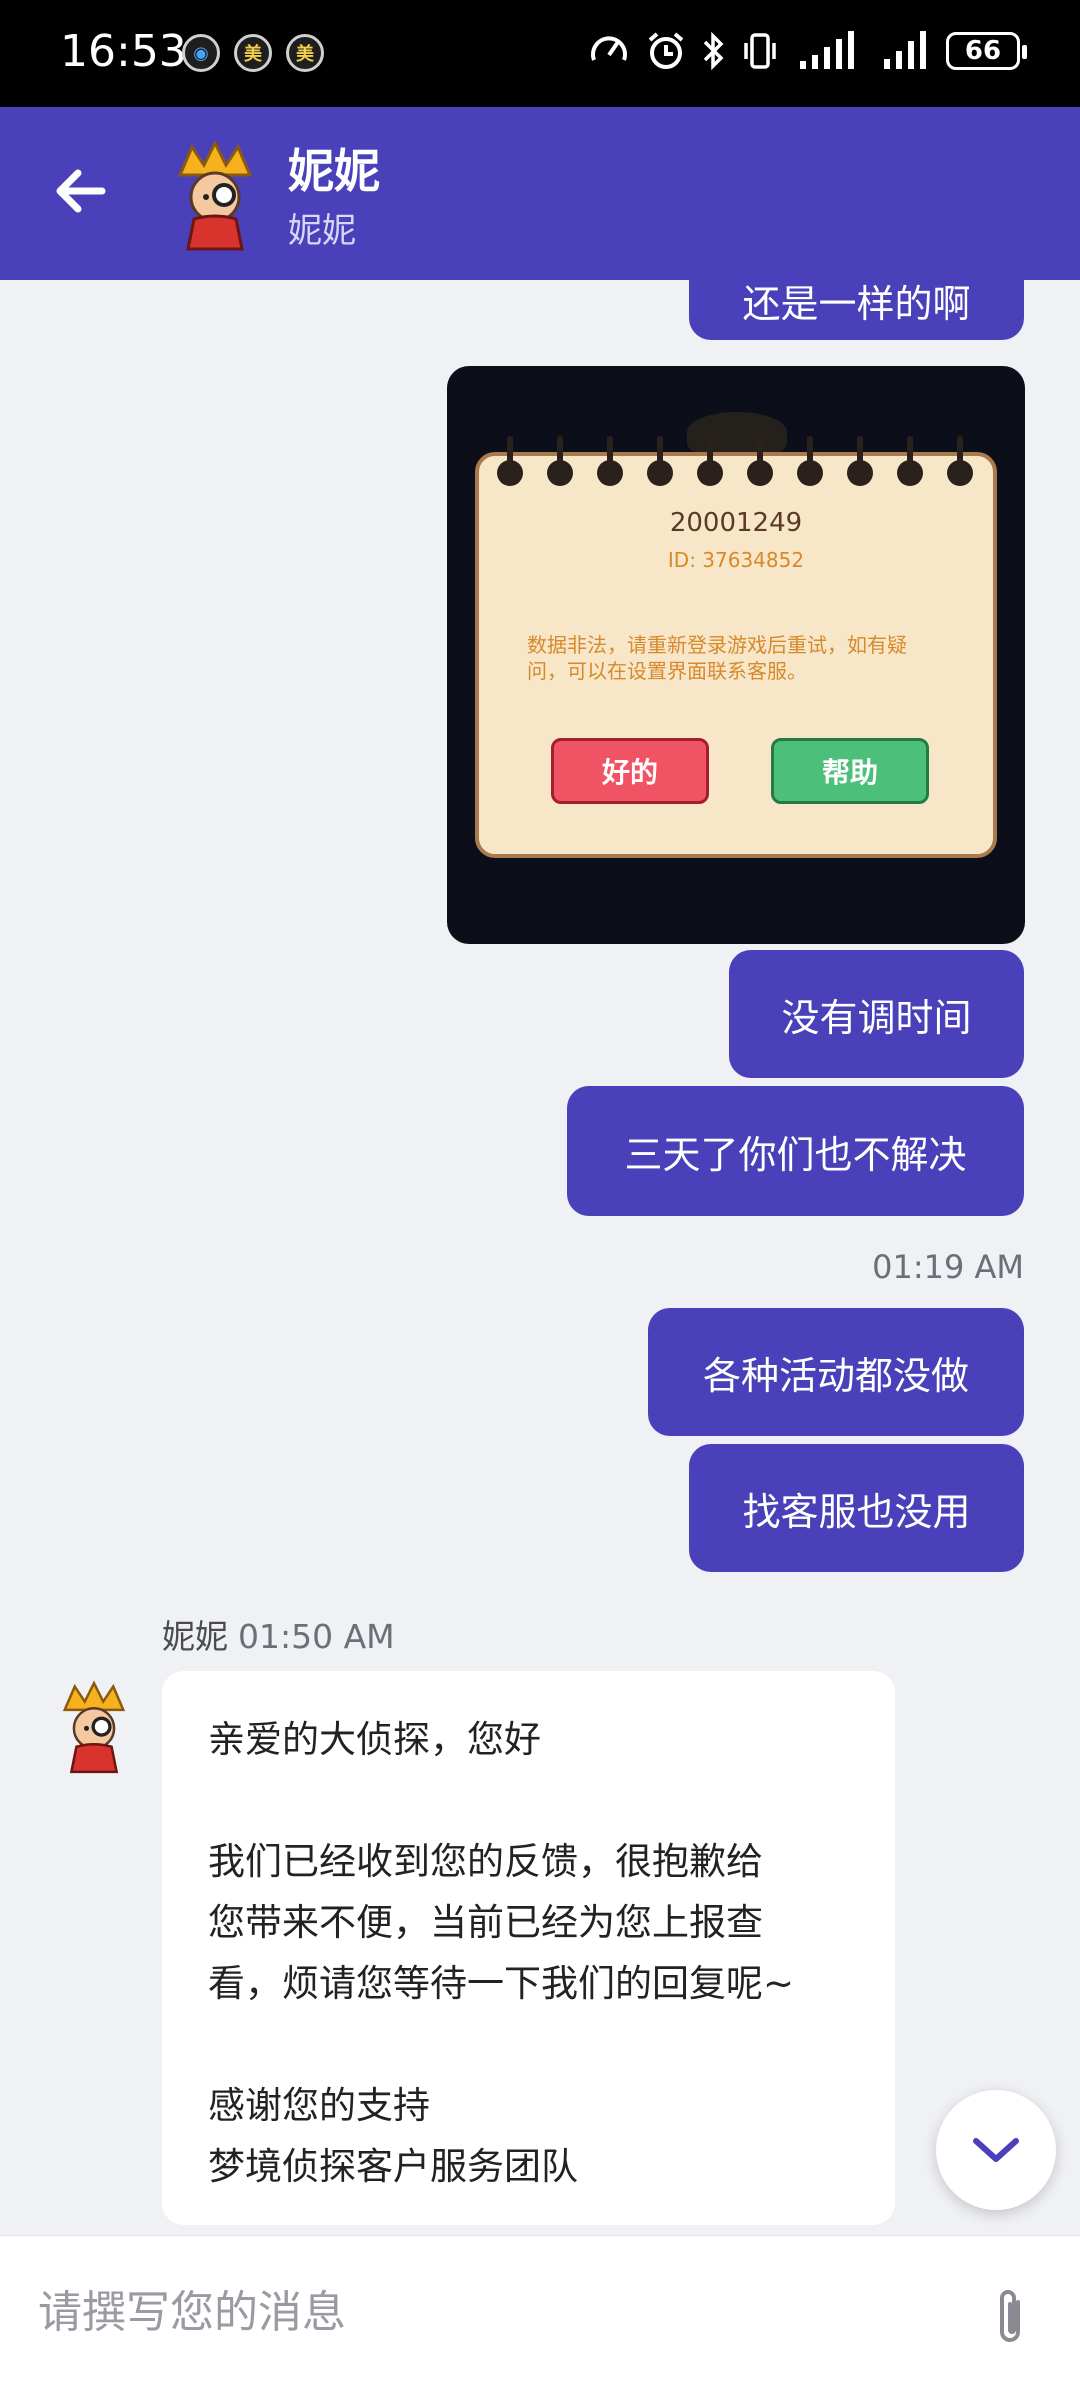  Describe the element at coordinates (540, 53) in the screenshot. I see `status-bar: 16:53 ◉ 美 美 66` at that location.